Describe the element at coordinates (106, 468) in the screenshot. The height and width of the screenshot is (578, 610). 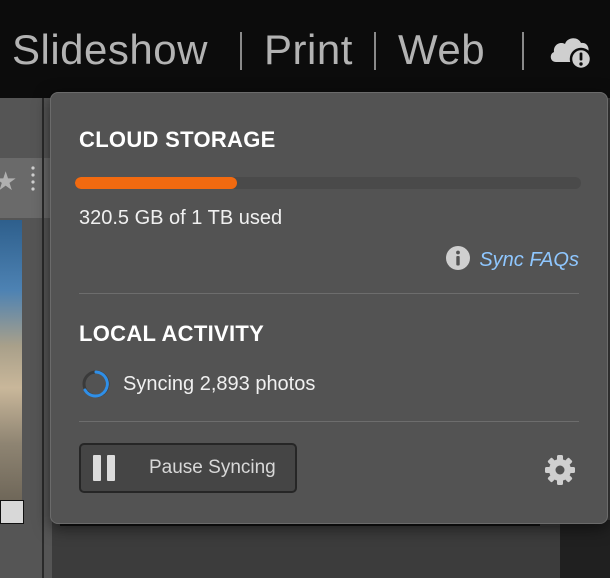
I see `pause-icon` at that location.